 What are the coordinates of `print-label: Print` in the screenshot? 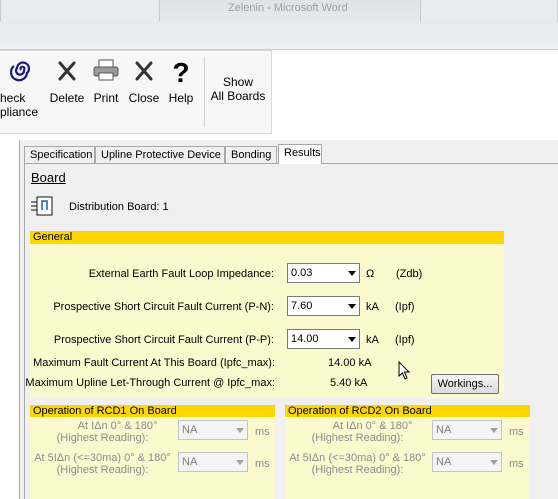 It's located at (106, 98).